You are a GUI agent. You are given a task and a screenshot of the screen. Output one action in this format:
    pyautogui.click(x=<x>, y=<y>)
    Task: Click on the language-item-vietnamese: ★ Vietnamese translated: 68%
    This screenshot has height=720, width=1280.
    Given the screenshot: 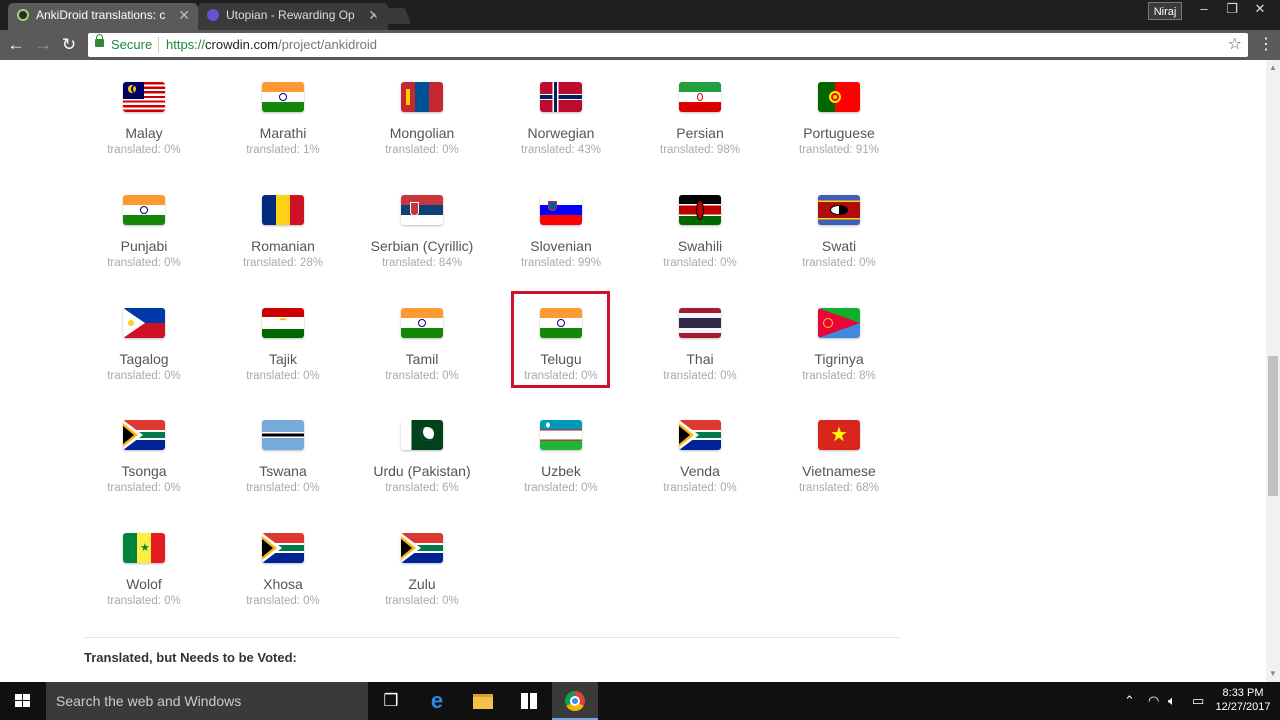 What is the action you would take?
    pyautogui.click(x=839, y=457)
    